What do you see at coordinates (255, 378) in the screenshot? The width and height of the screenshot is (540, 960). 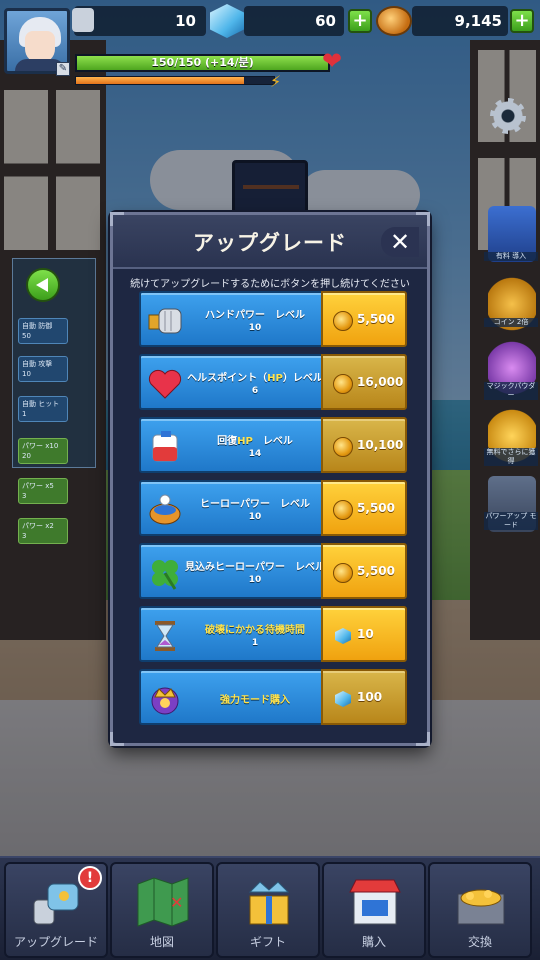 I see `row-name: ヘルスポイント（HP）レベル` at bounding box center [255, 378].